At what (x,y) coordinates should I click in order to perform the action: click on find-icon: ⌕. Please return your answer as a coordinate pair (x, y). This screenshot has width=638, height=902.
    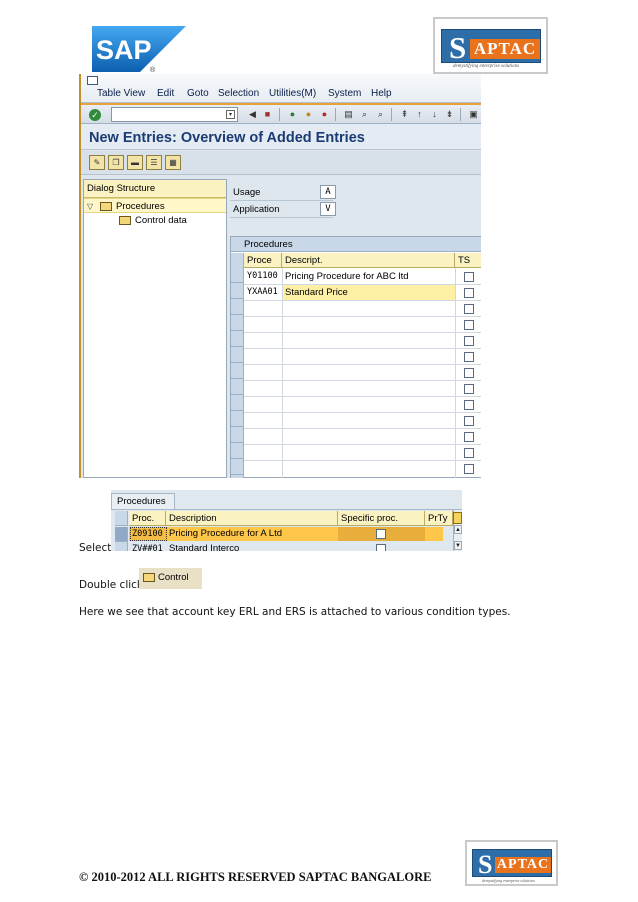
    Looking at the image, I should click on (364, 114).